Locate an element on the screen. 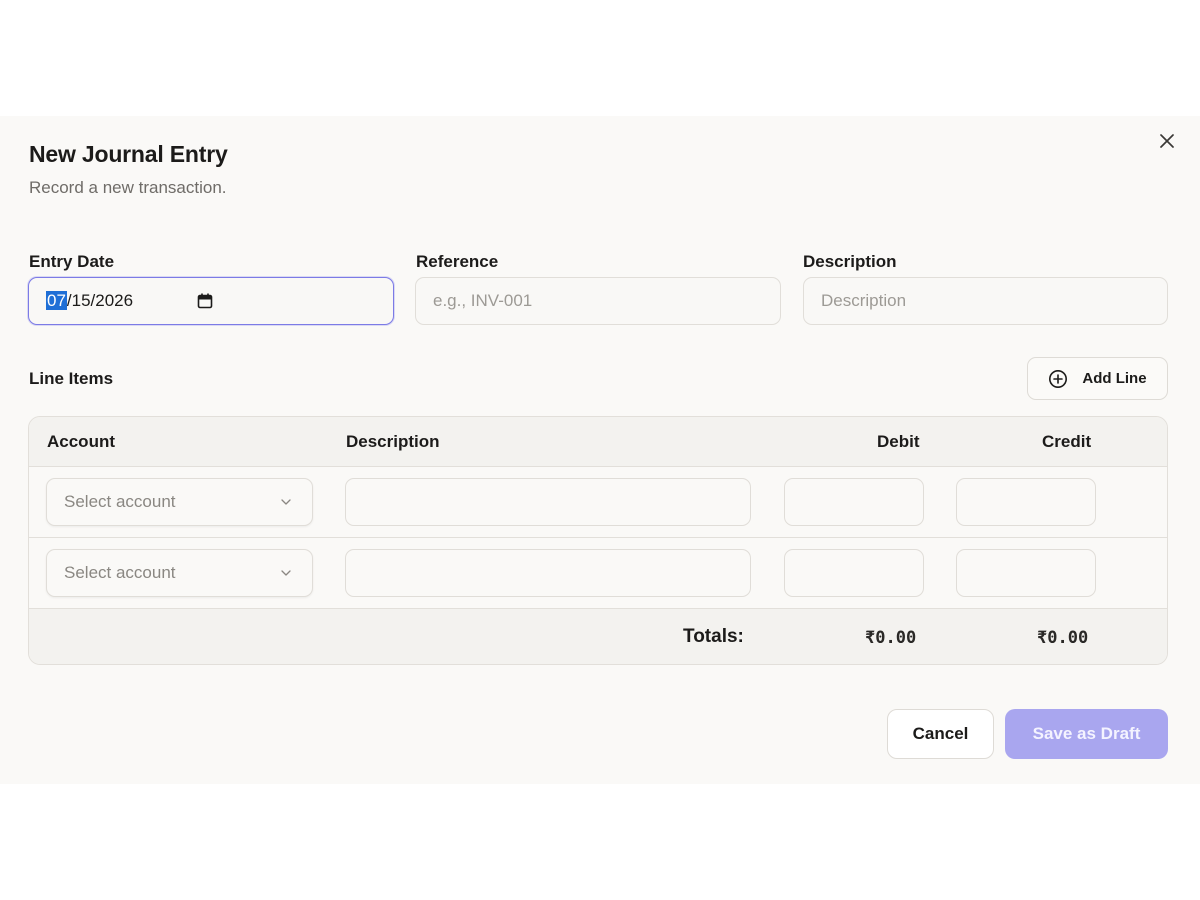 The height and width of the screenshot is (900, 1200). column-header-credit: Credit is located at coordinates (1067, 441).